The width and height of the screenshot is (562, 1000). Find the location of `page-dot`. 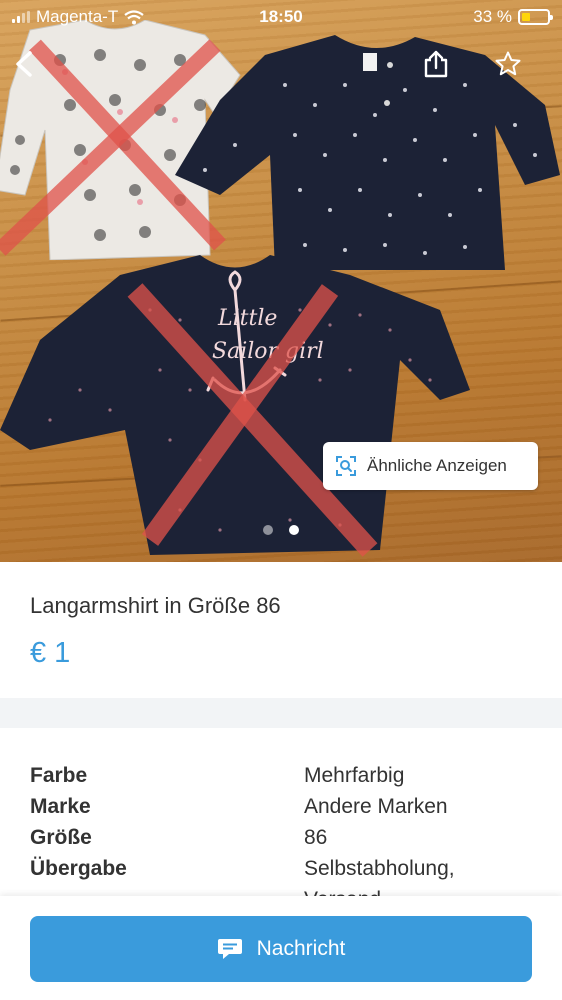

page-dot is located at coordinates (268, 530).